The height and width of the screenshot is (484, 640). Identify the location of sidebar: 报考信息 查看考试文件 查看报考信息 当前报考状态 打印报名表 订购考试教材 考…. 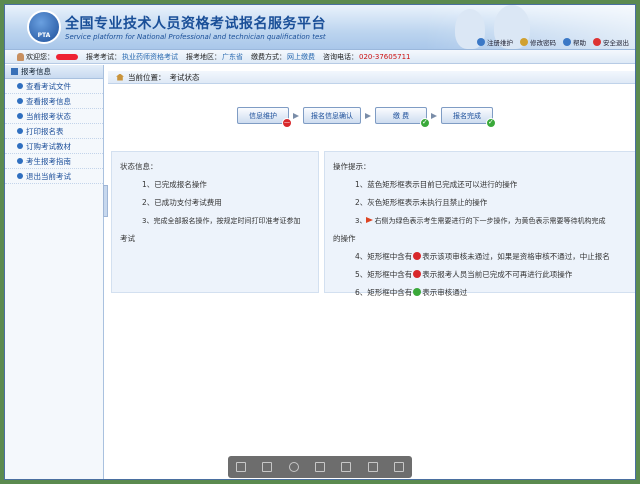
(54, 272).